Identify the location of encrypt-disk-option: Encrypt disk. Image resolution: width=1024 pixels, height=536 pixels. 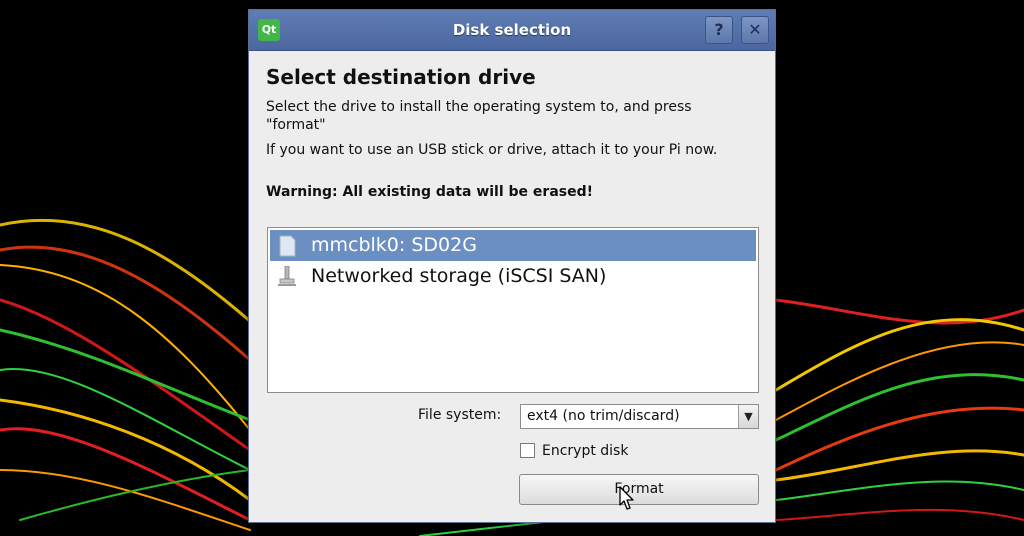
(600, 451).